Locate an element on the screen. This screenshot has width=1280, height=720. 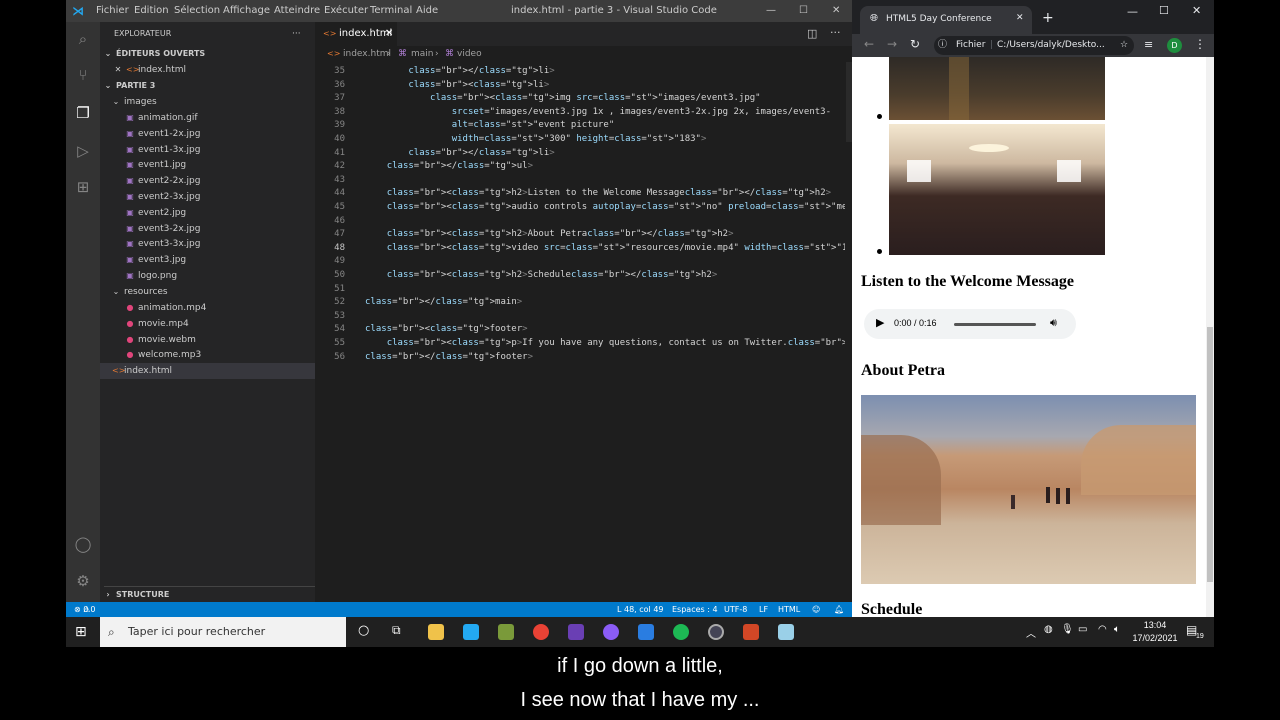
file-item: ▣ event3-2x.jpg is located at coordinates (233, 229).